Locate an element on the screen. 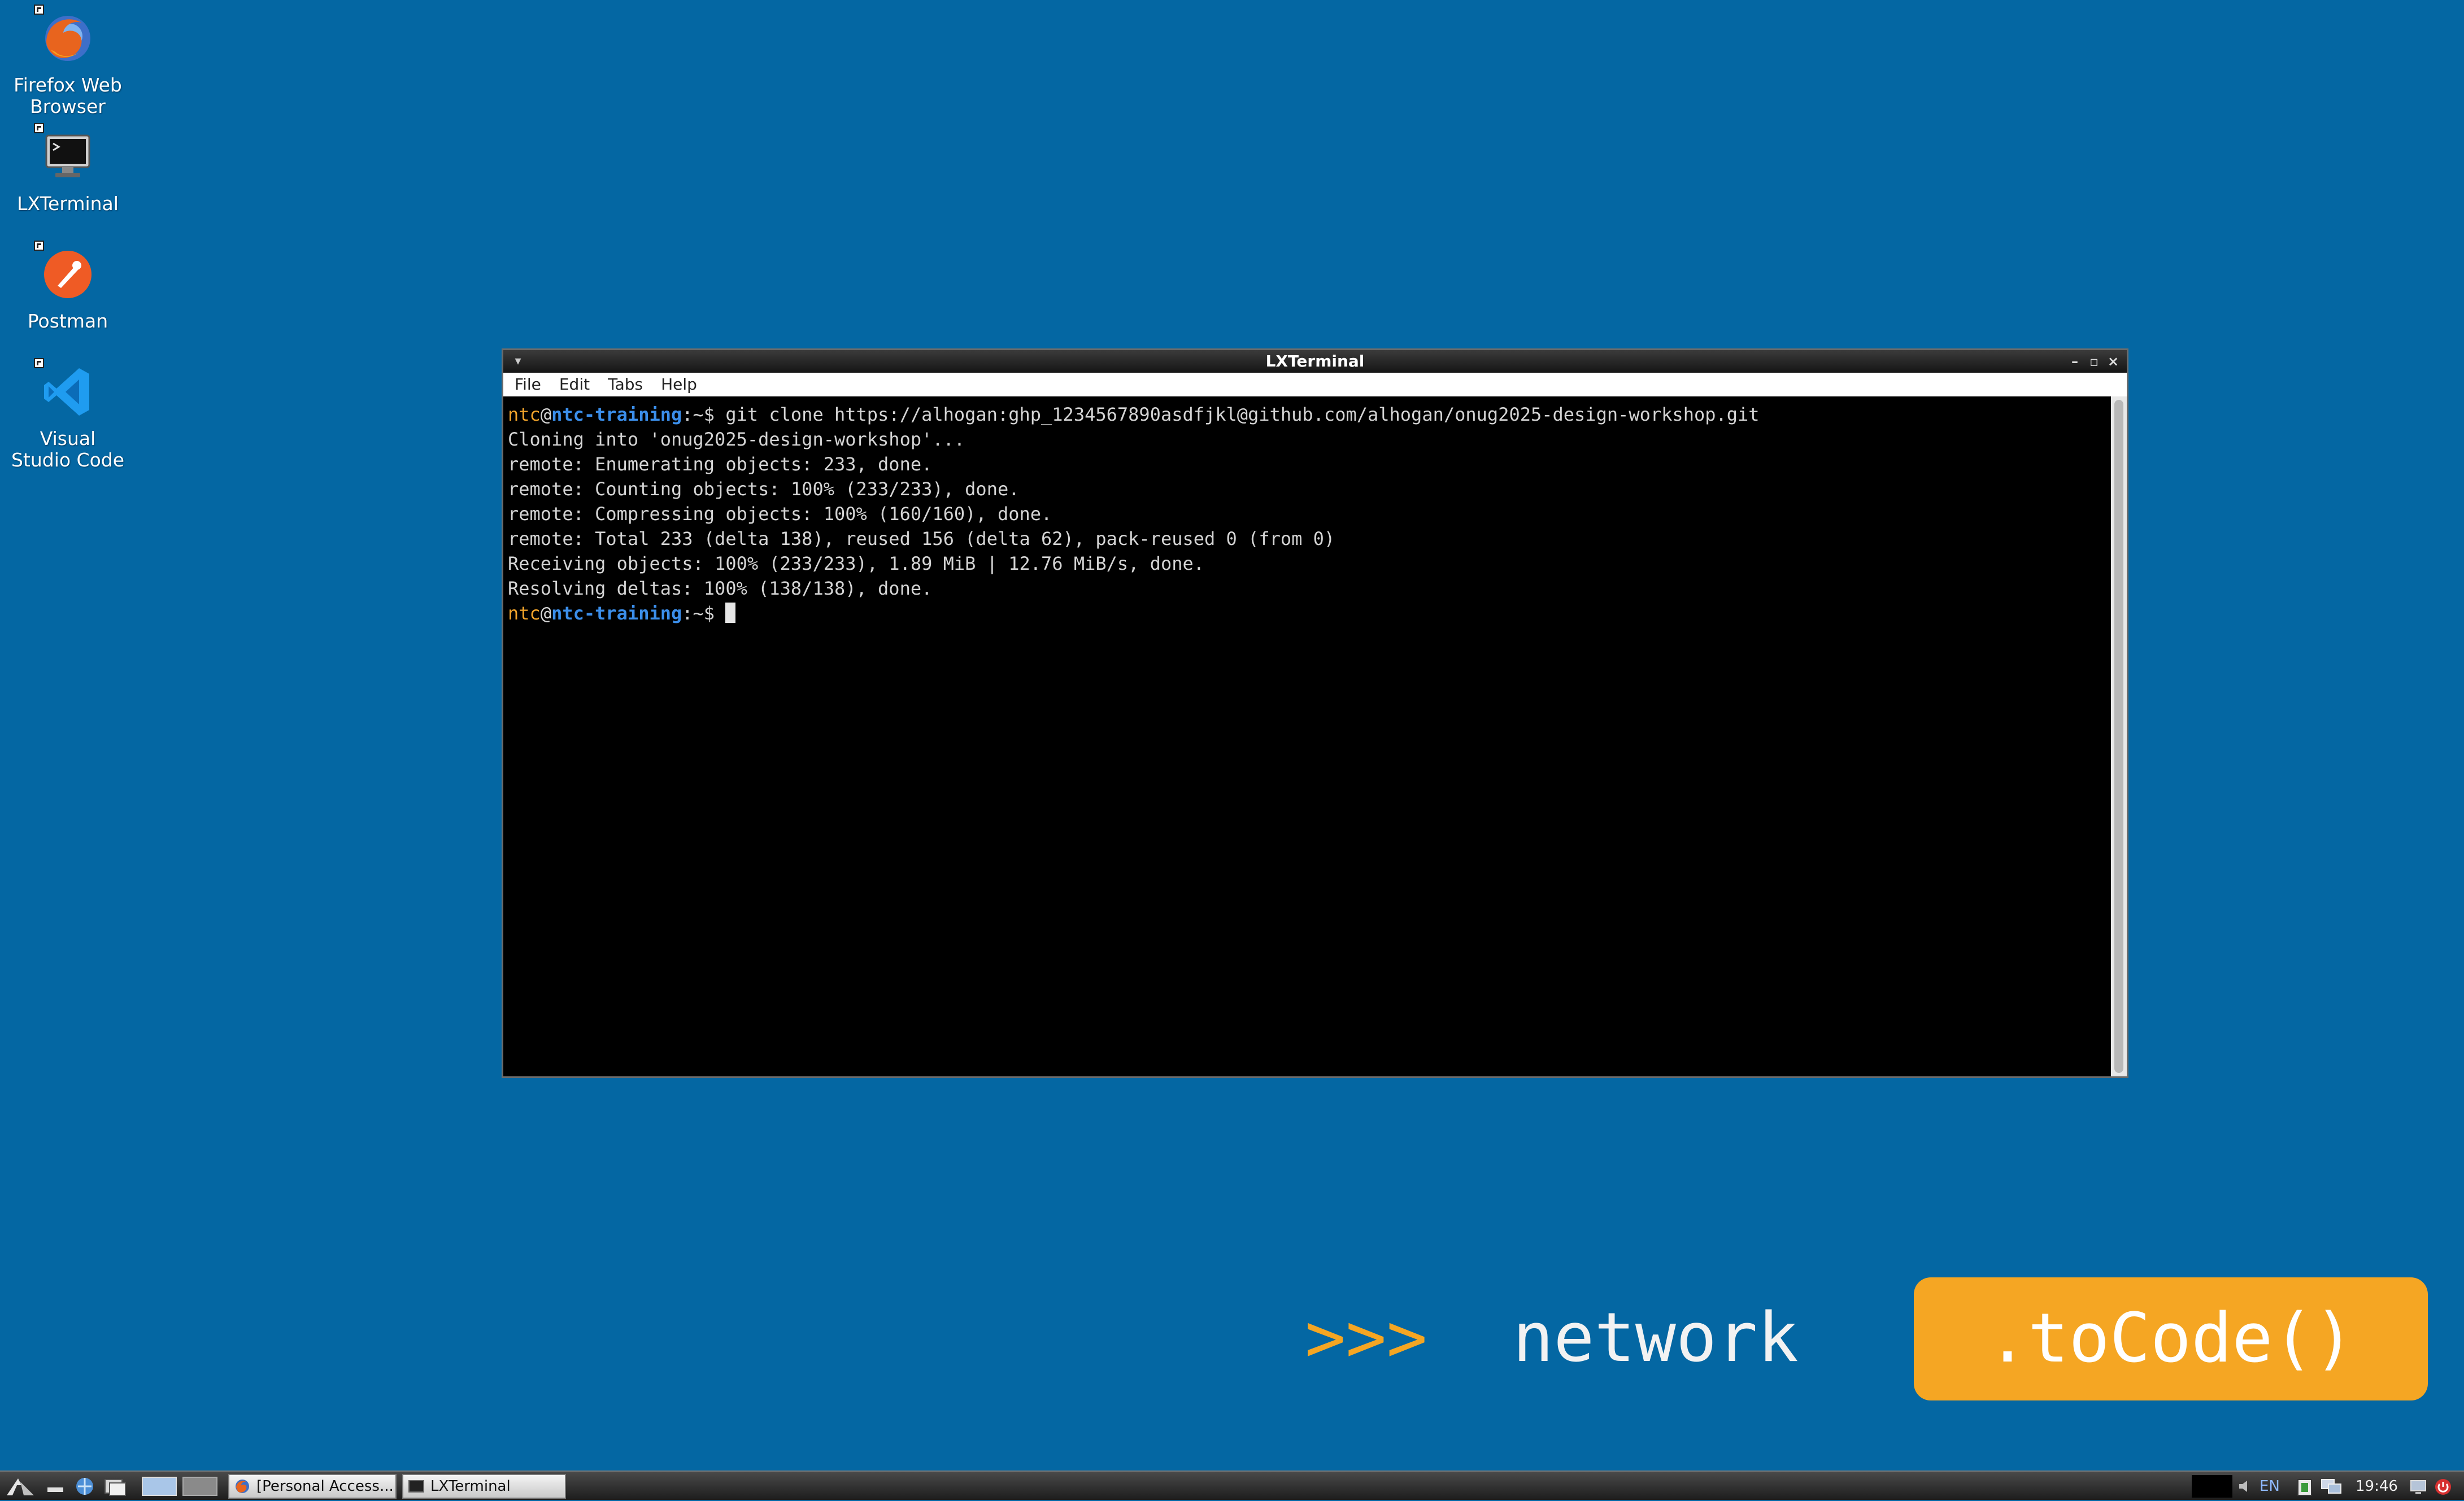  workspace-1-icon is located at coordinates (159, 1487).